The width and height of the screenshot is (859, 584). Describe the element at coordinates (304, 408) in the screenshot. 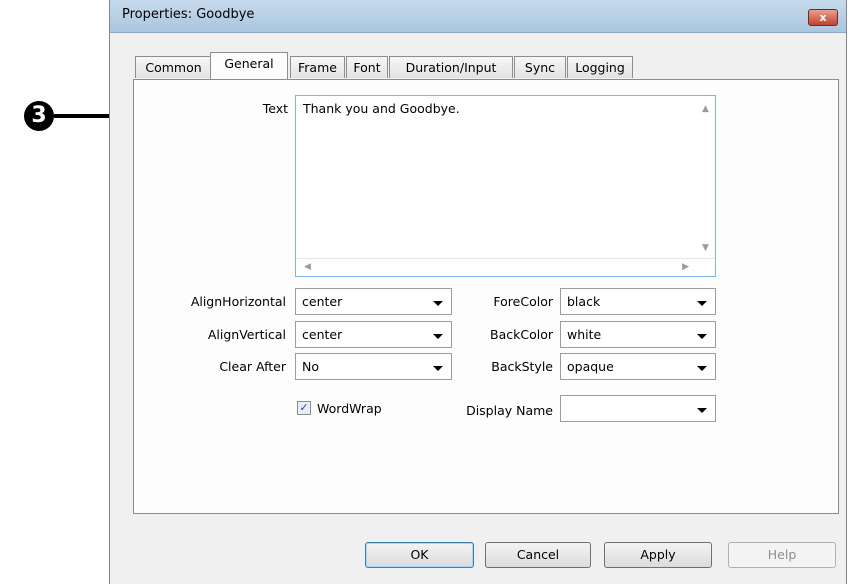

I see `wordwrap-checkbox: ✓` at that location.